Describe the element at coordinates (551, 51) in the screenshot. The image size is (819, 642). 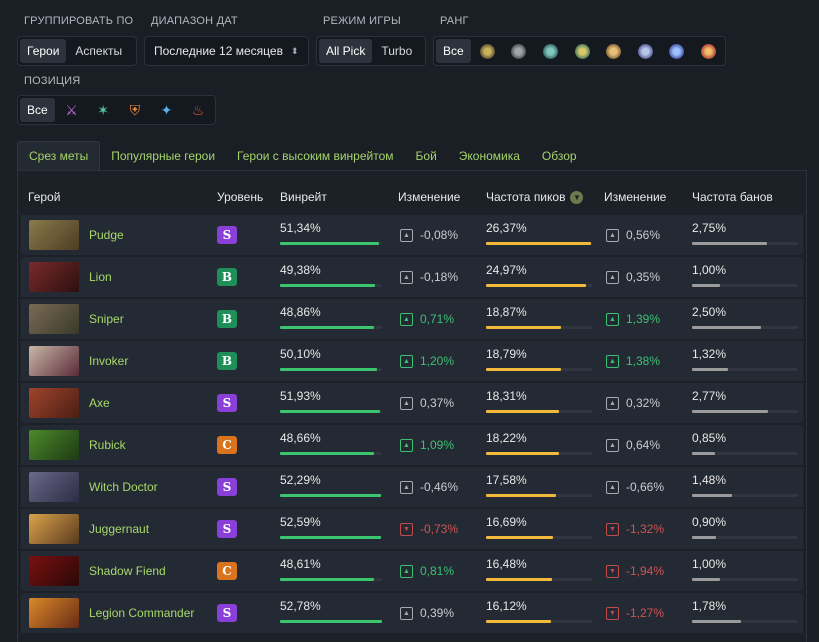
I see `crusader-rank-icon` at that location.